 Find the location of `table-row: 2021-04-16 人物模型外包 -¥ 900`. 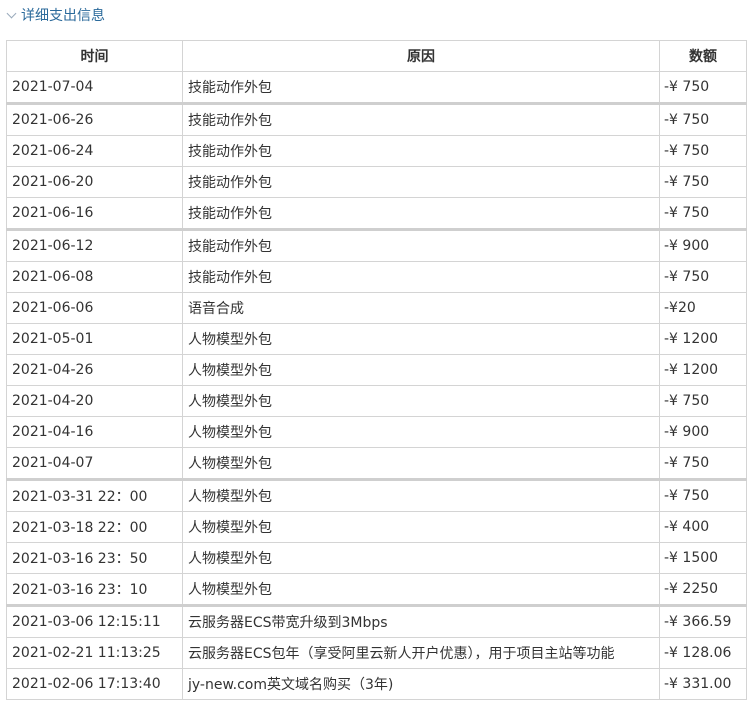

table-row: 2021-04-16 人物模型外包 -¥ 900 is located at coordinates (376, 432).